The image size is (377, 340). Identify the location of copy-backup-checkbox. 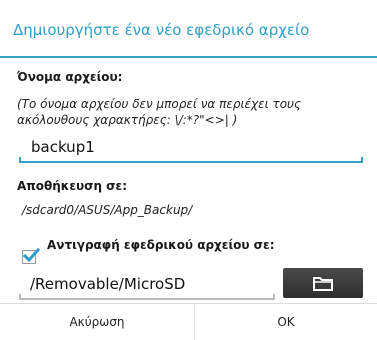
(31, 255).